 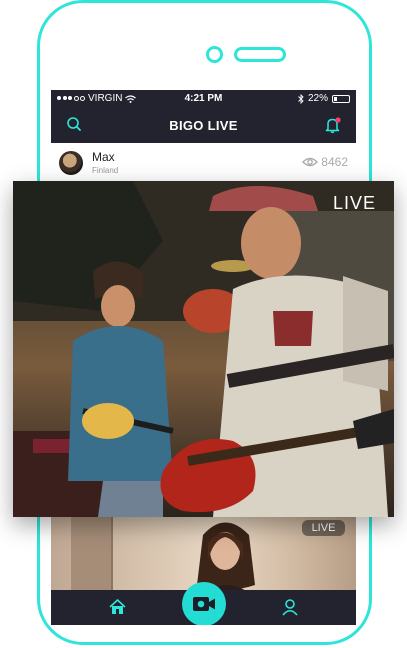 I want to click on status-right: 22%, so click(x=324, y=98).